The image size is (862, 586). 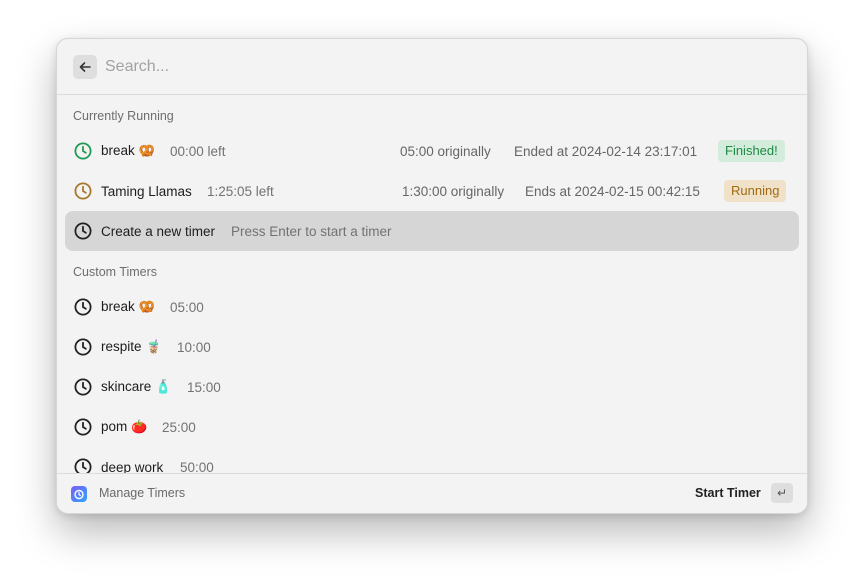 What do you see at coordinates (405, 67) in the screenshot?
I see `search-input` at bounding box center [405, 67].